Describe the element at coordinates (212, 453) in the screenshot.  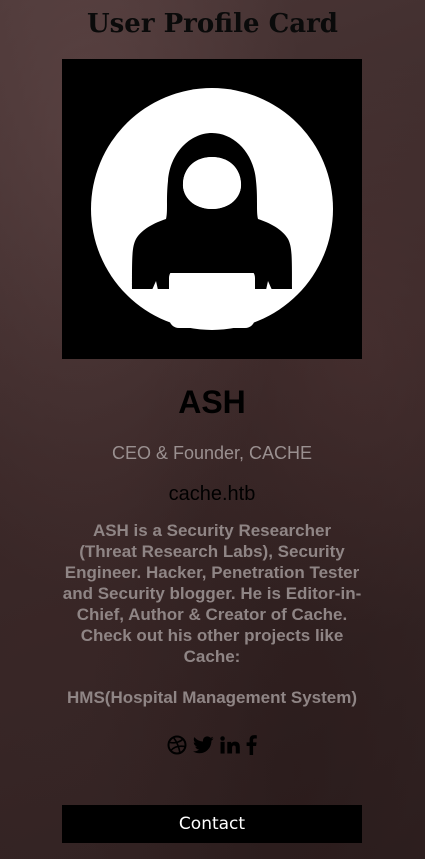
I see `profile-role: CEO & Founder, CACHE` at that location.